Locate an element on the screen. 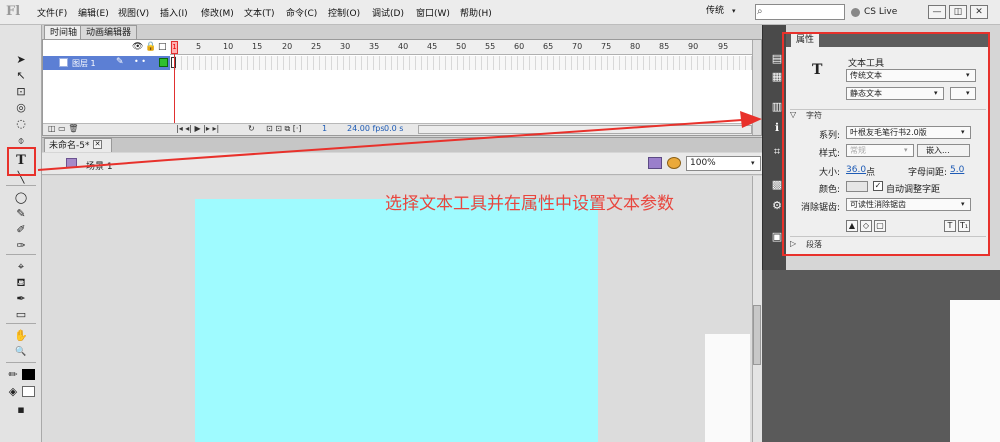 Image resolution: width=1000 pixels, height=442 pixels. annotation-arrows is located at coordinates (399, 141).